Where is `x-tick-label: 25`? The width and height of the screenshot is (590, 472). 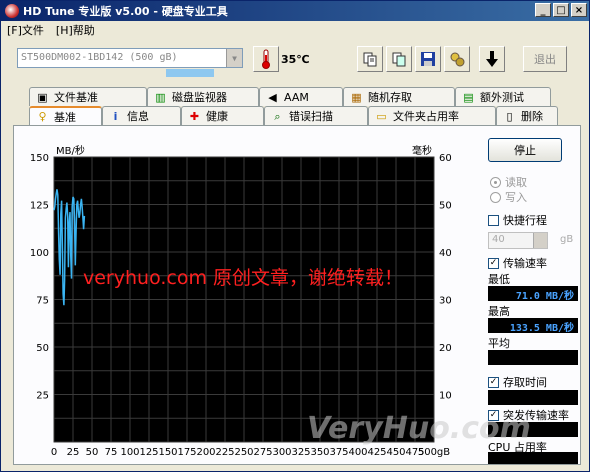 x-tick-label: 25 is located at coordinates (73, 452).